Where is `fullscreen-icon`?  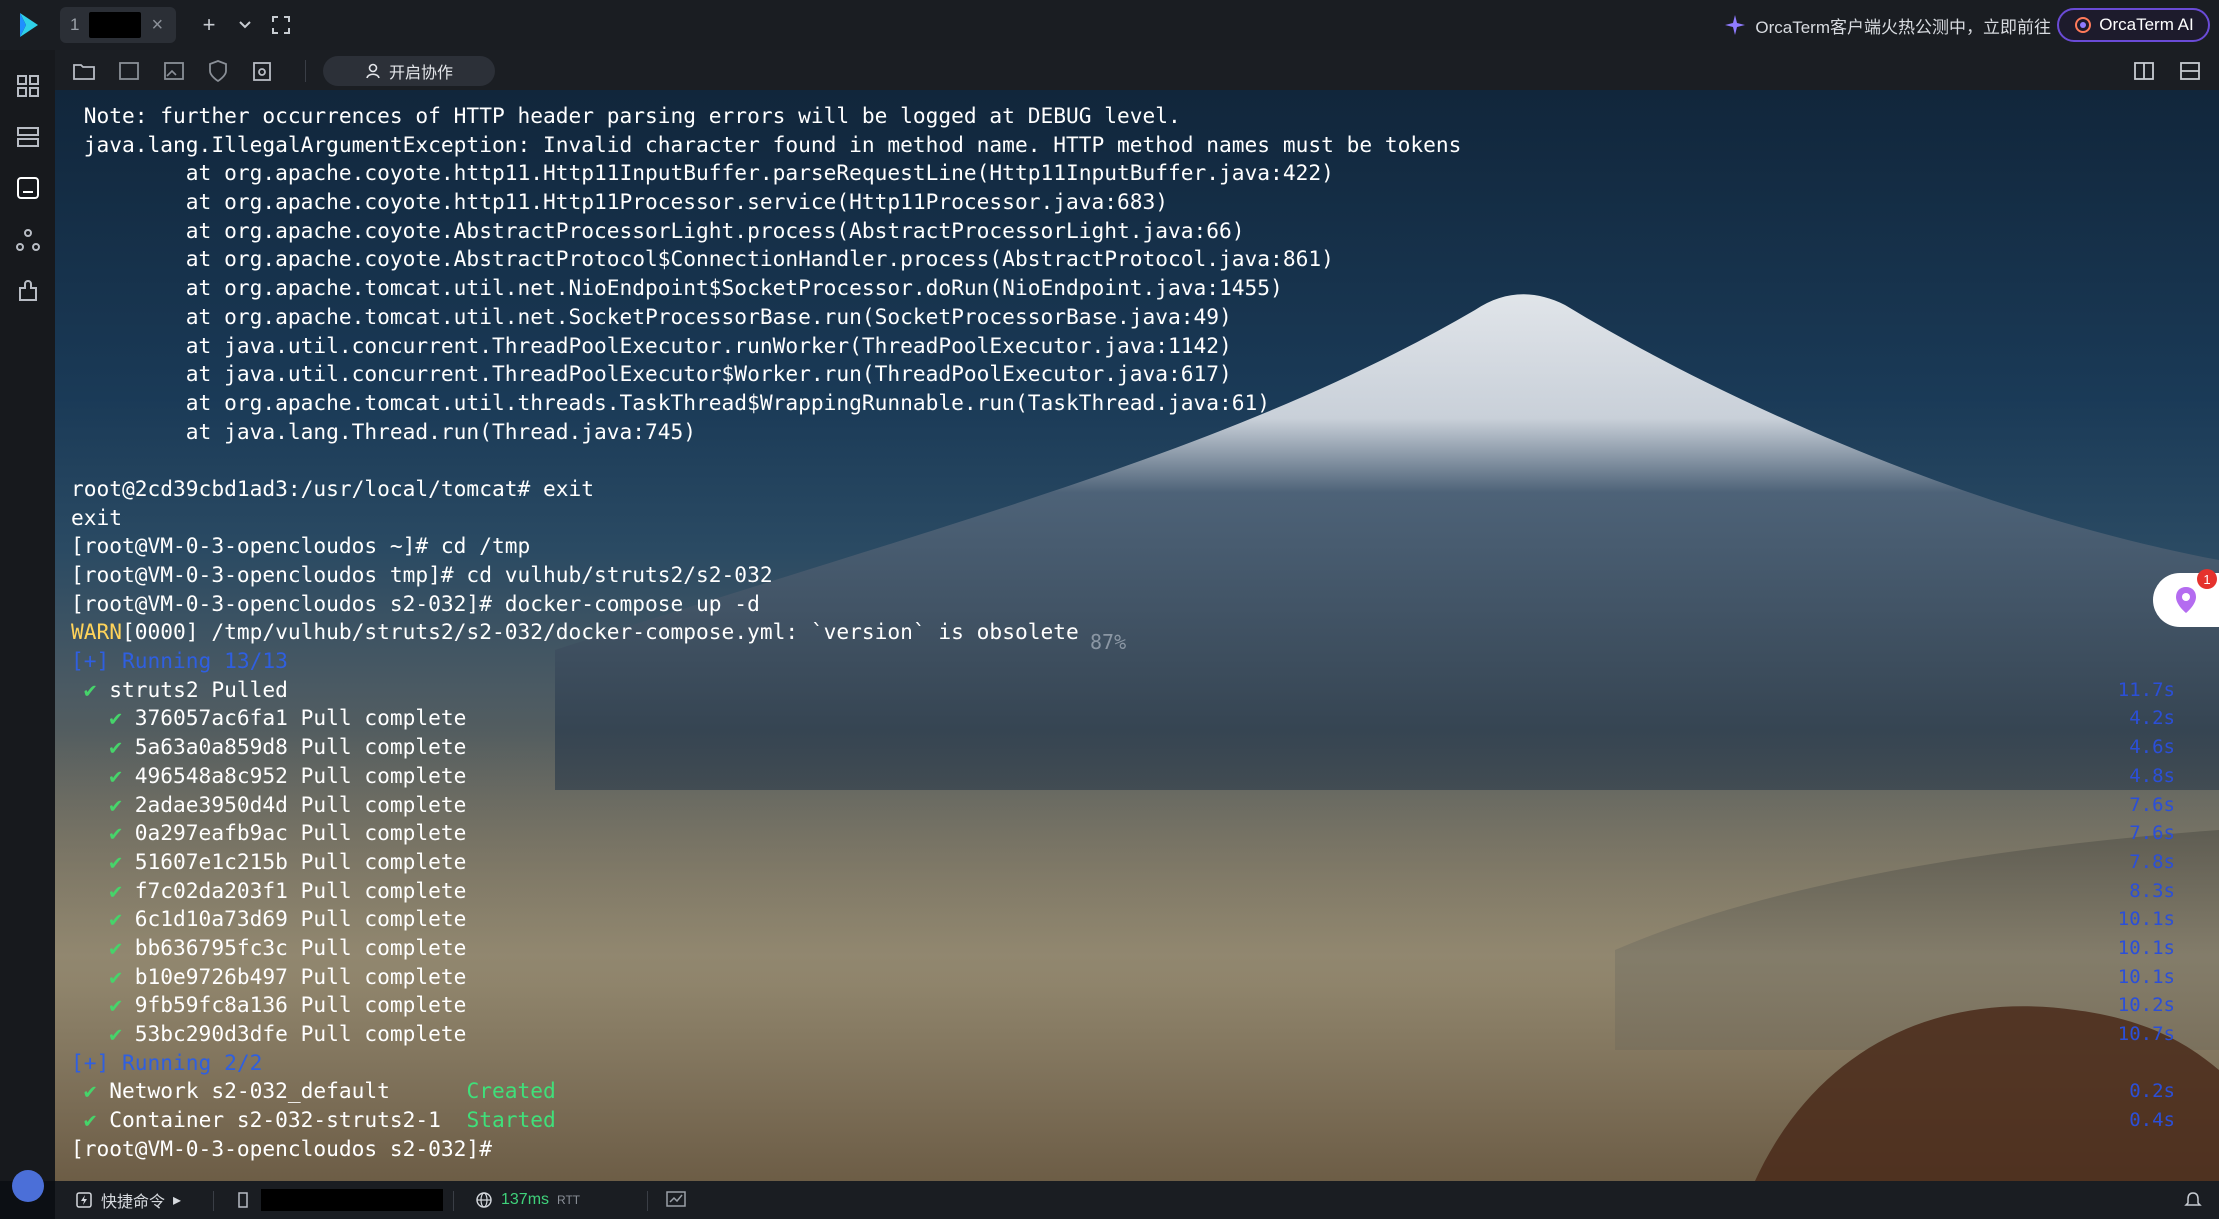
fullscreen-icon is located at coordinates (281, 25).